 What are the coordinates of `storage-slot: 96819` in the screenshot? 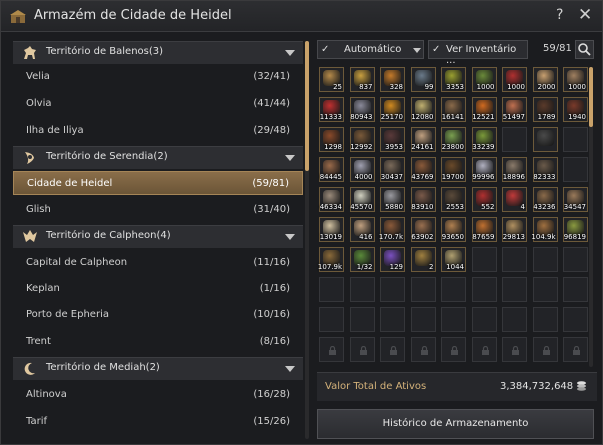 It's located at (575, 229).